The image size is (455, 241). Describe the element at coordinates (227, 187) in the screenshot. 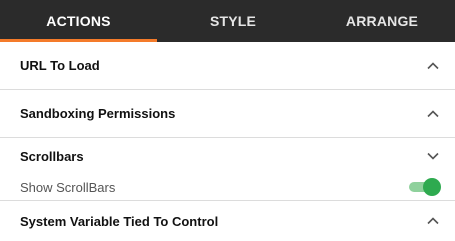

I see `show-scrollbars-row: Show ScrollBars` at that location.